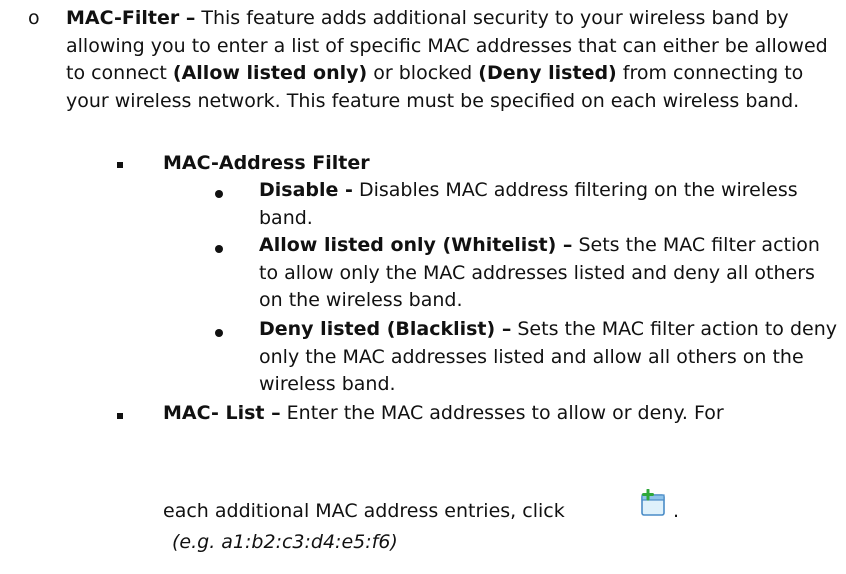 Image resolution: width=846 pixels, height=574 pixels. What do you see at coordinates (676, 511) in the screenshot?
I see `mac-list-period: .` at bounding box center [676, 511].